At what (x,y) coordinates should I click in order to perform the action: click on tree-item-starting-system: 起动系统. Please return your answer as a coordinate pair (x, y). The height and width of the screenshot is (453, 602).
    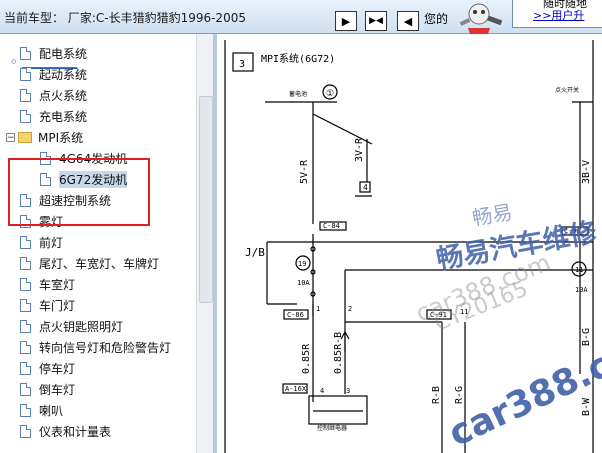
    Looking at the image, I should click on (53, 74).